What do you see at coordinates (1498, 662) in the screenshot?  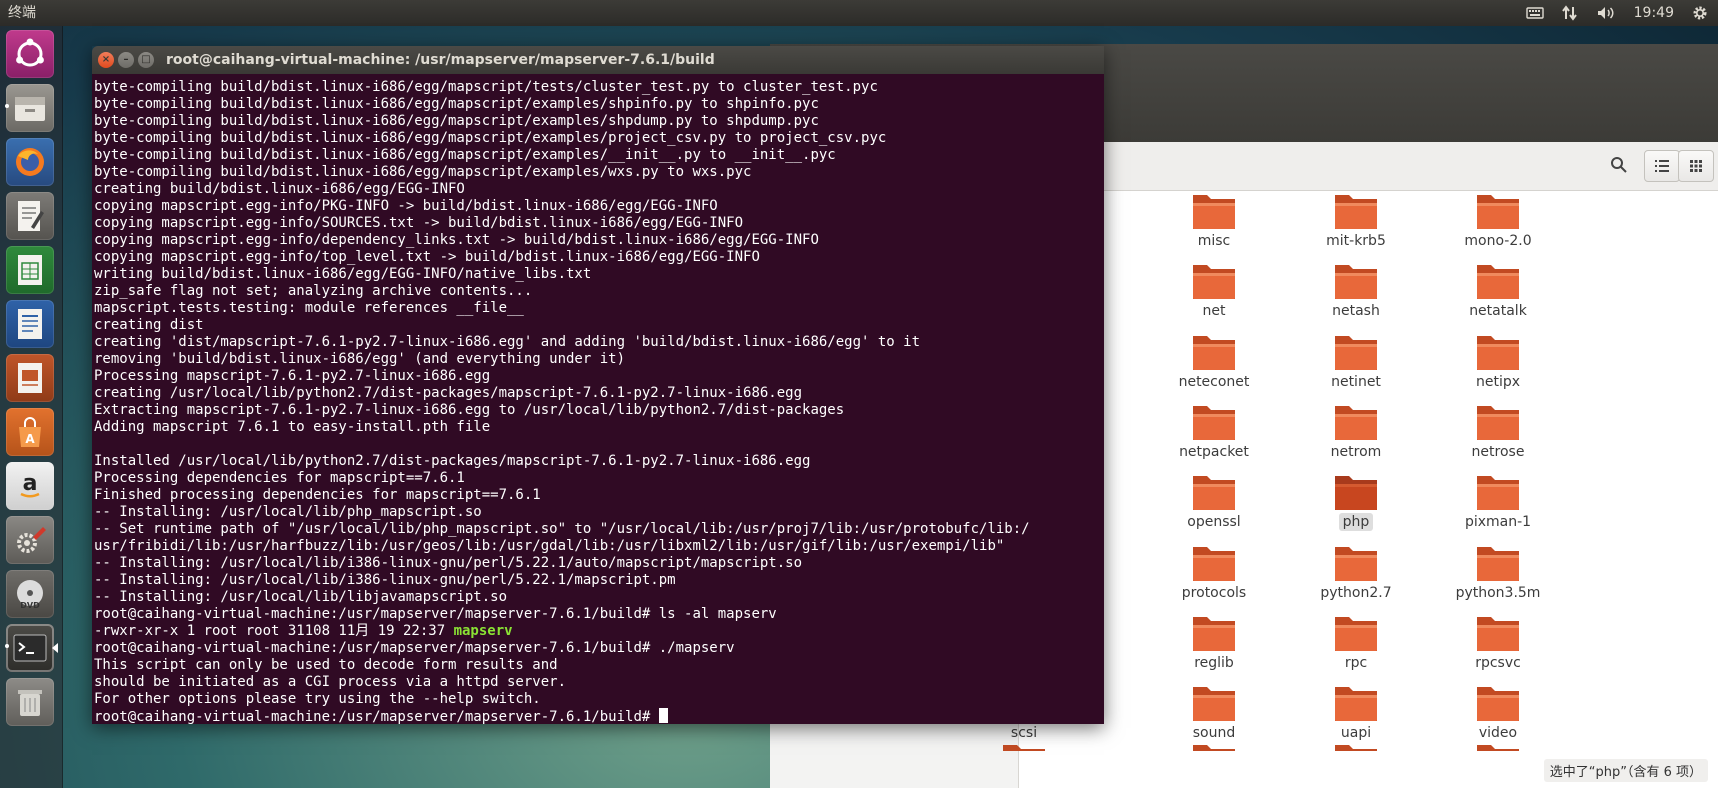 I see `folder-label: rpcsvc` at bounding box center [1498, 662].